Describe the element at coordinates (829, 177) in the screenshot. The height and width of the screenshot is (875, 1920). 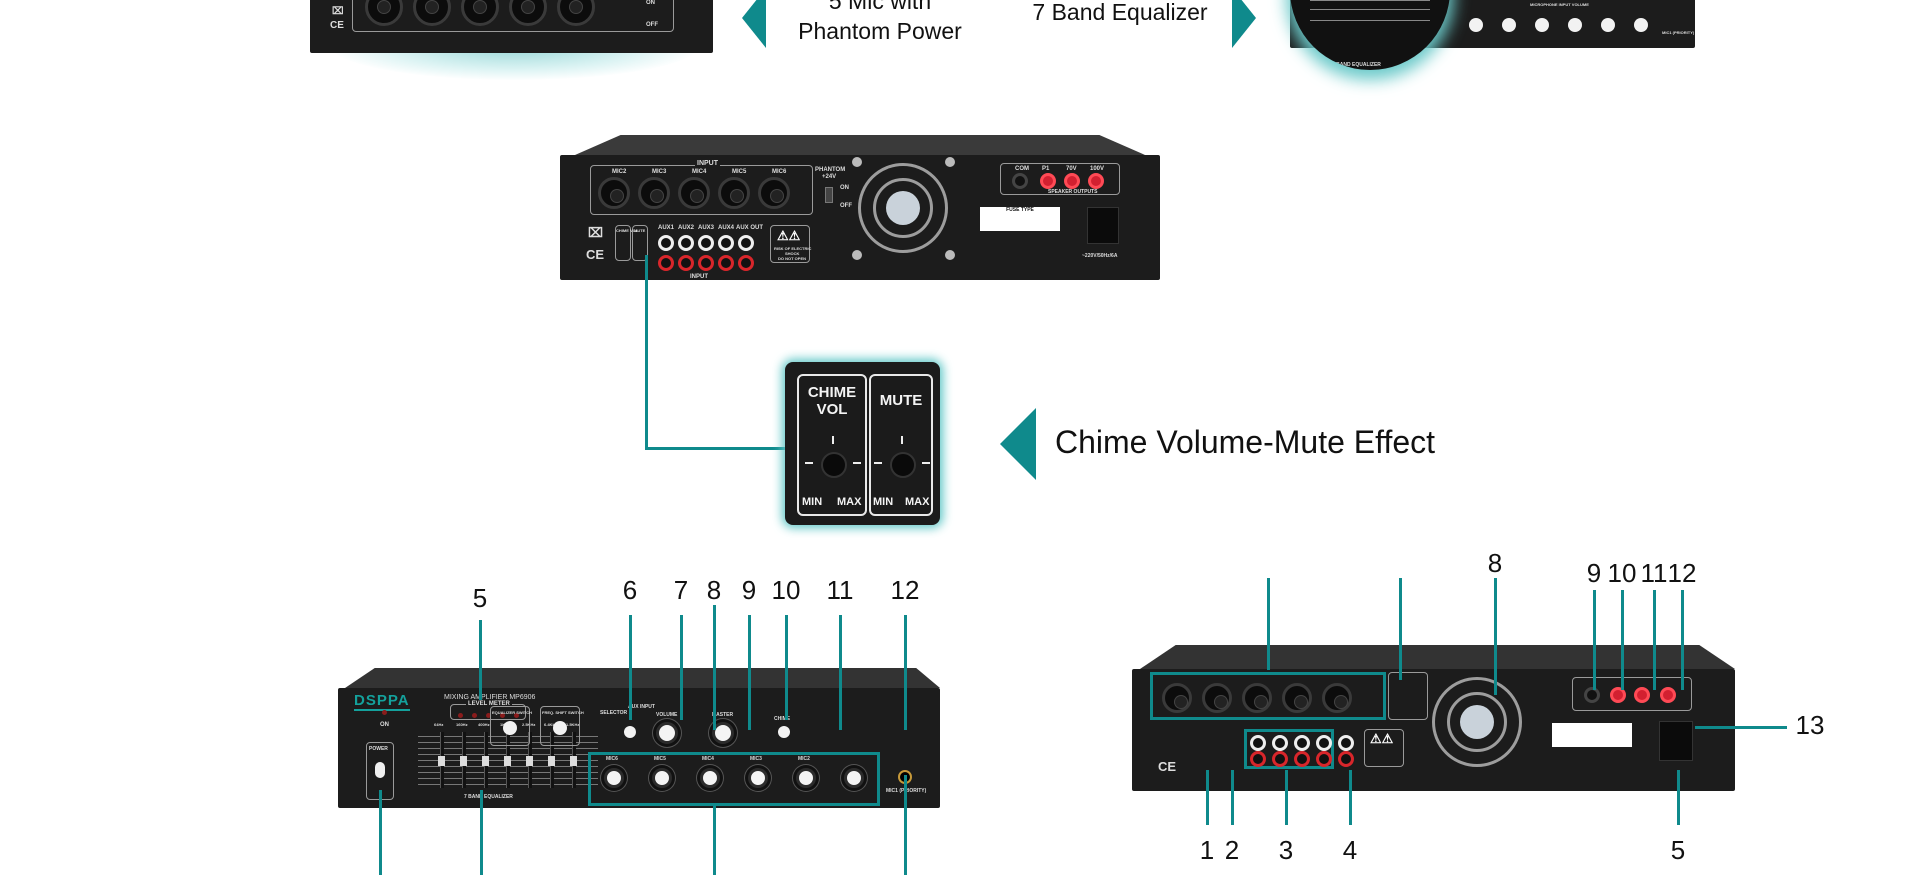
I see `phantom-voltage: +24V` at that location.